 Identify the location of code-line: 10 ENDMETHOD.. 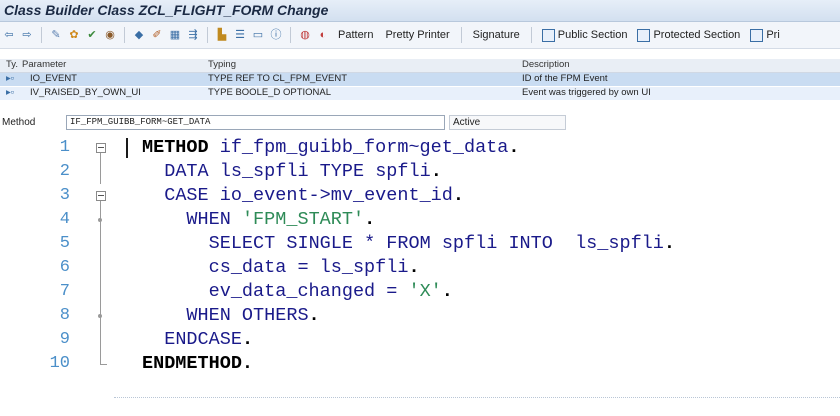
(420, 364).